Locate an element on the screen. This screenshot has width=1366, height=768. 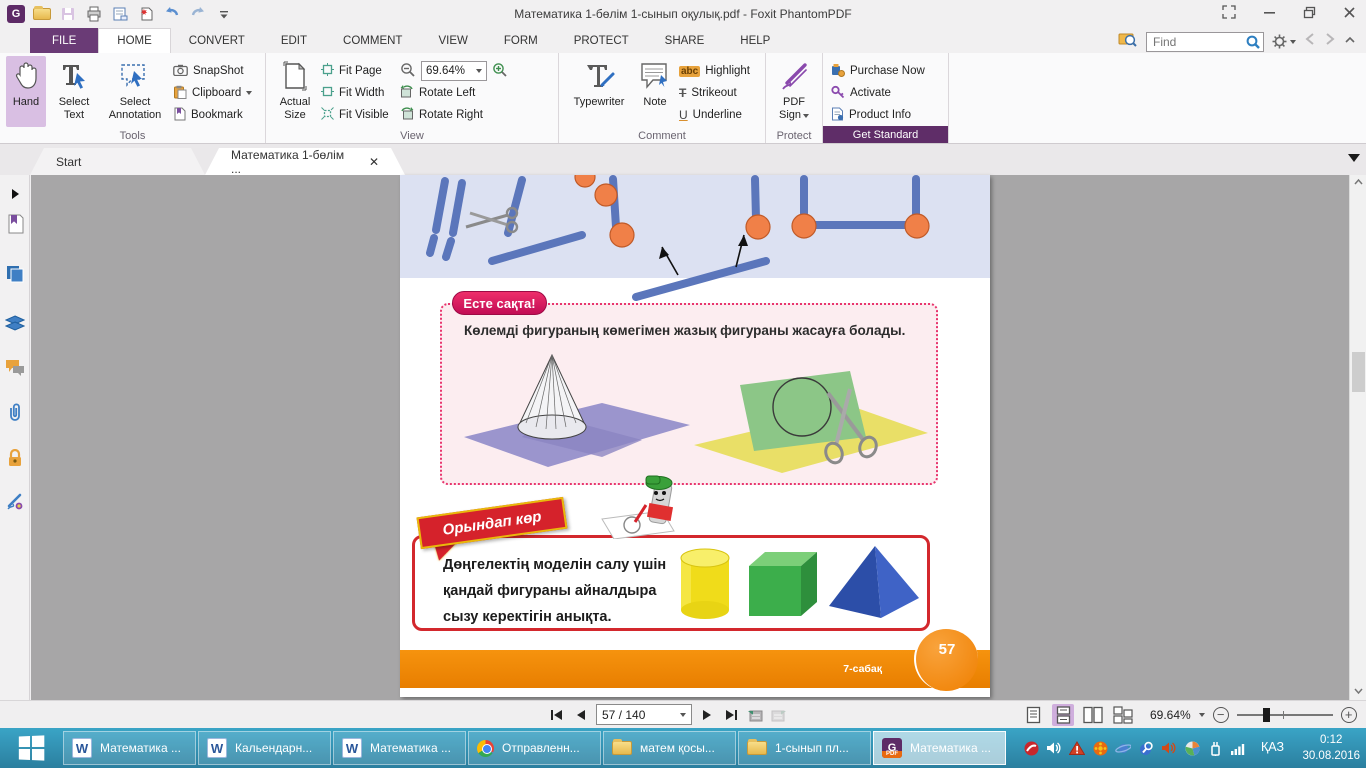
tab-edit: EDIT is located at coordinates (294, 40).